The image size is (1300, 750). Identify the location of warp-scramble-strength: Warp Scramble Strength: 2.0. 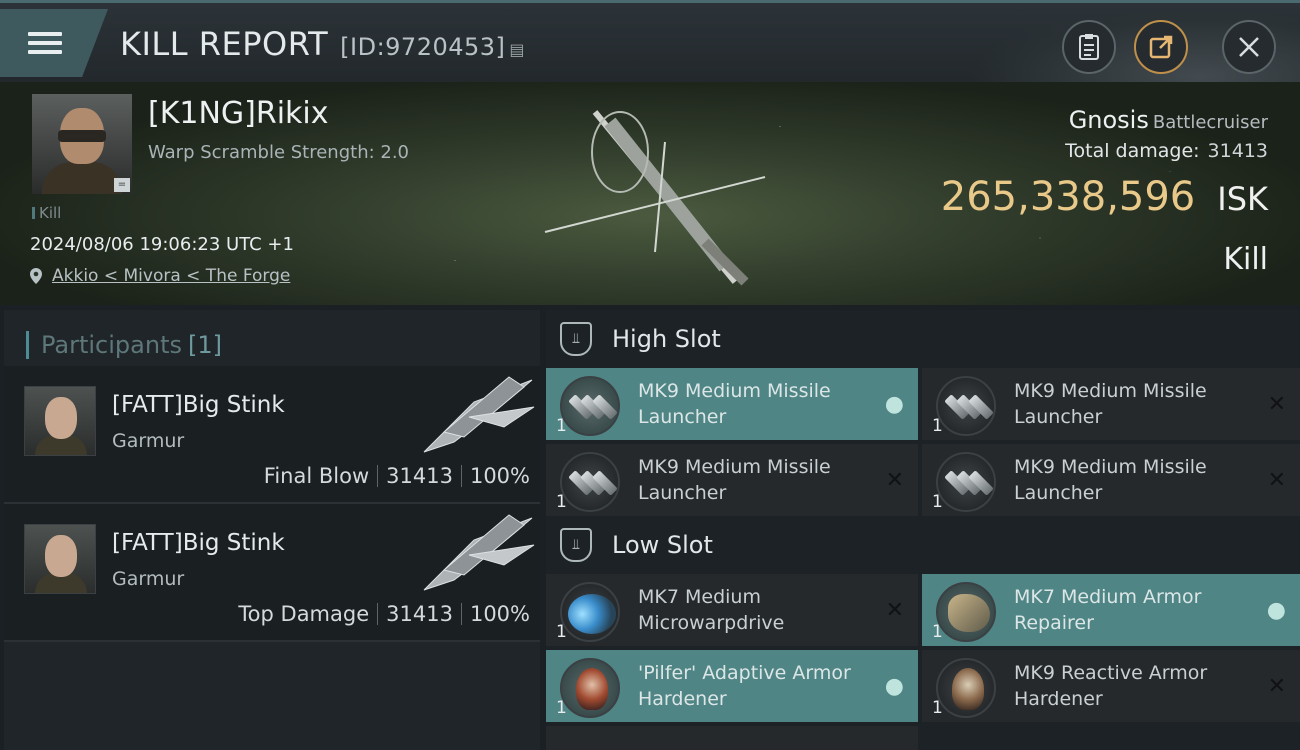
(279, 152).